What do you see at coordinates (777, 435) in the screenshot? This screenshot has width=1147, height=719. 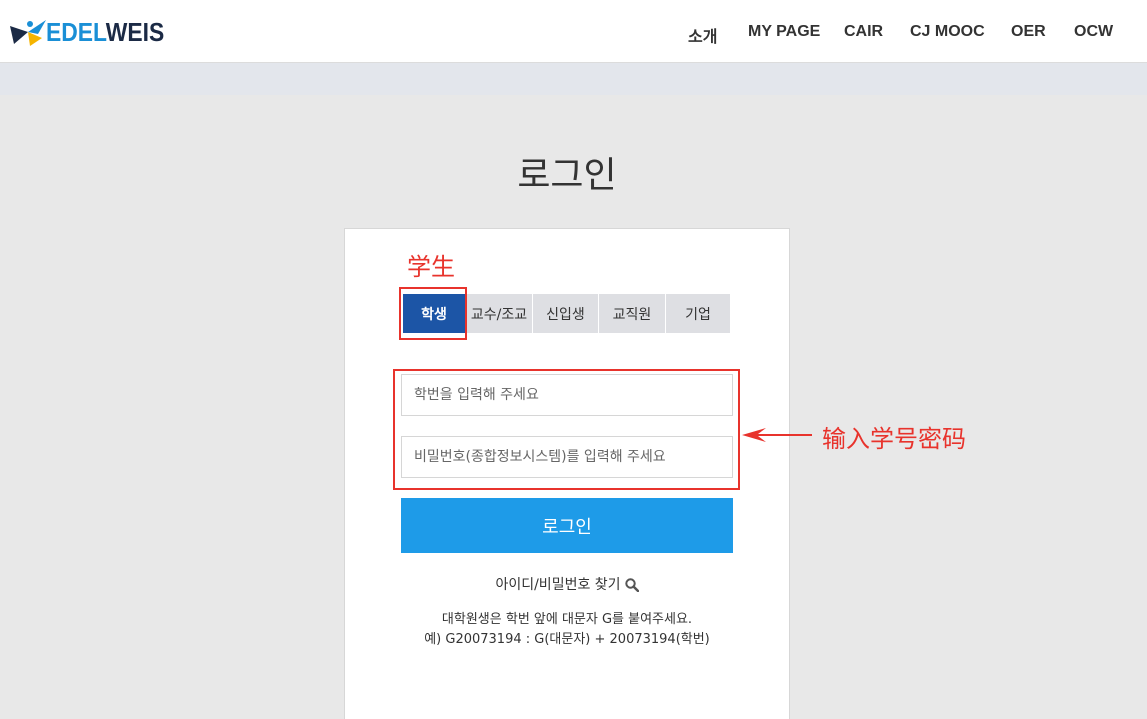 I see `annotation-arrow-icon` at bounding box center [777, 435].